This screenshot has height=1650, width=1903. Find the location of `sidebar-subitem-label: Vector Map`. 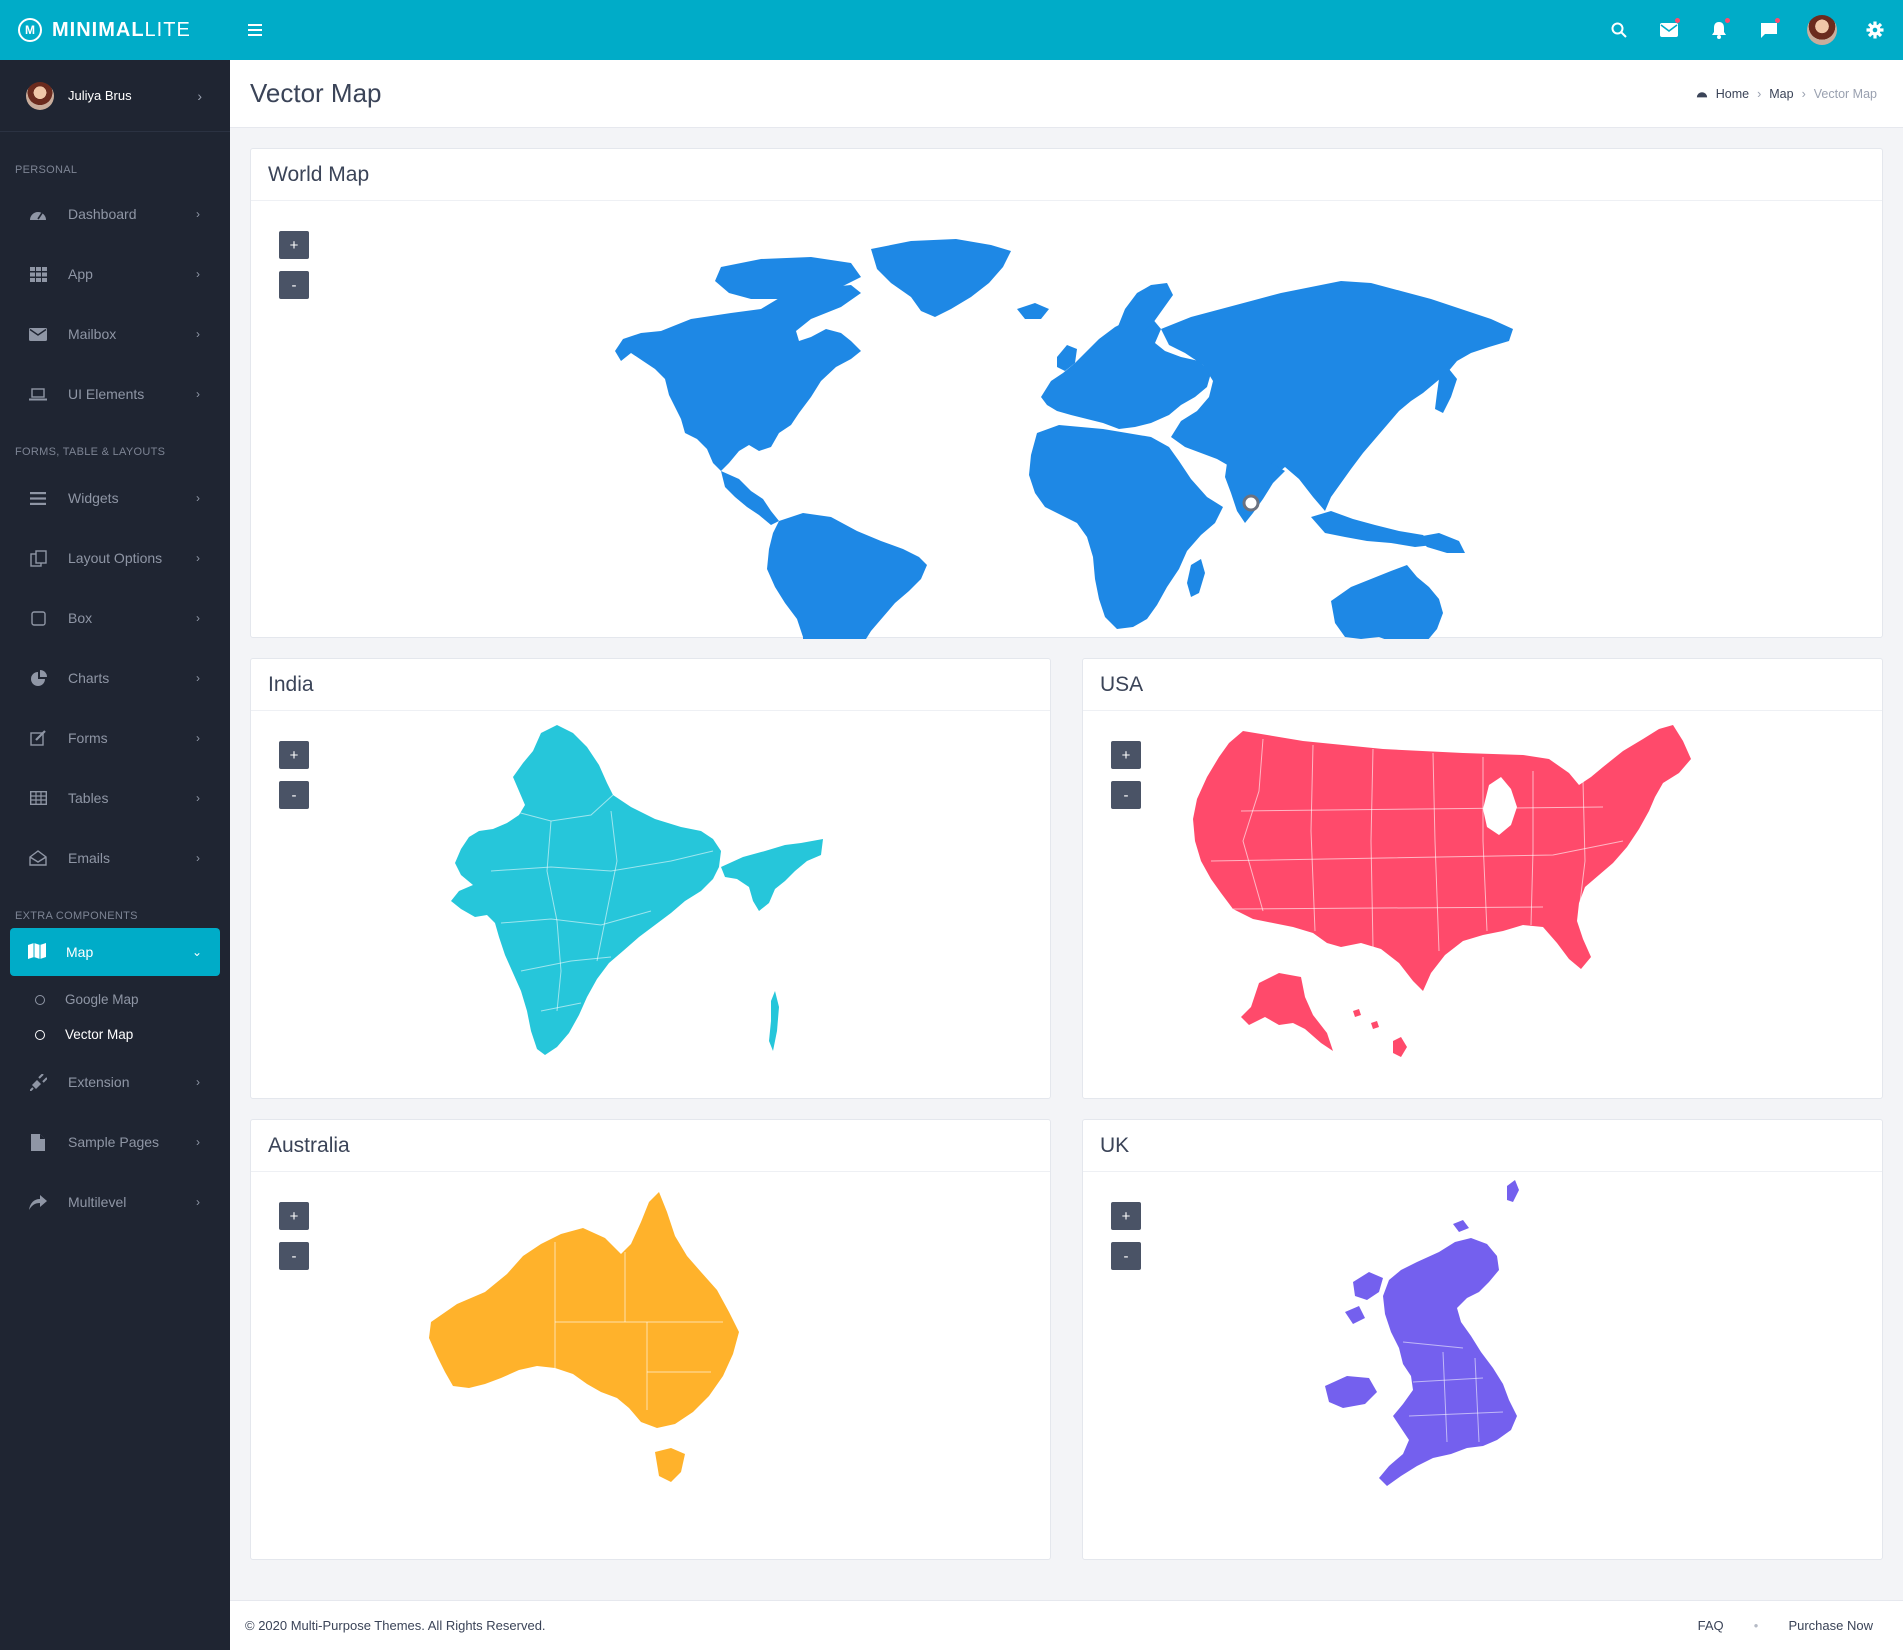

sidebar-subitem-label: Vector Map is located at coordinates (99, 1034).